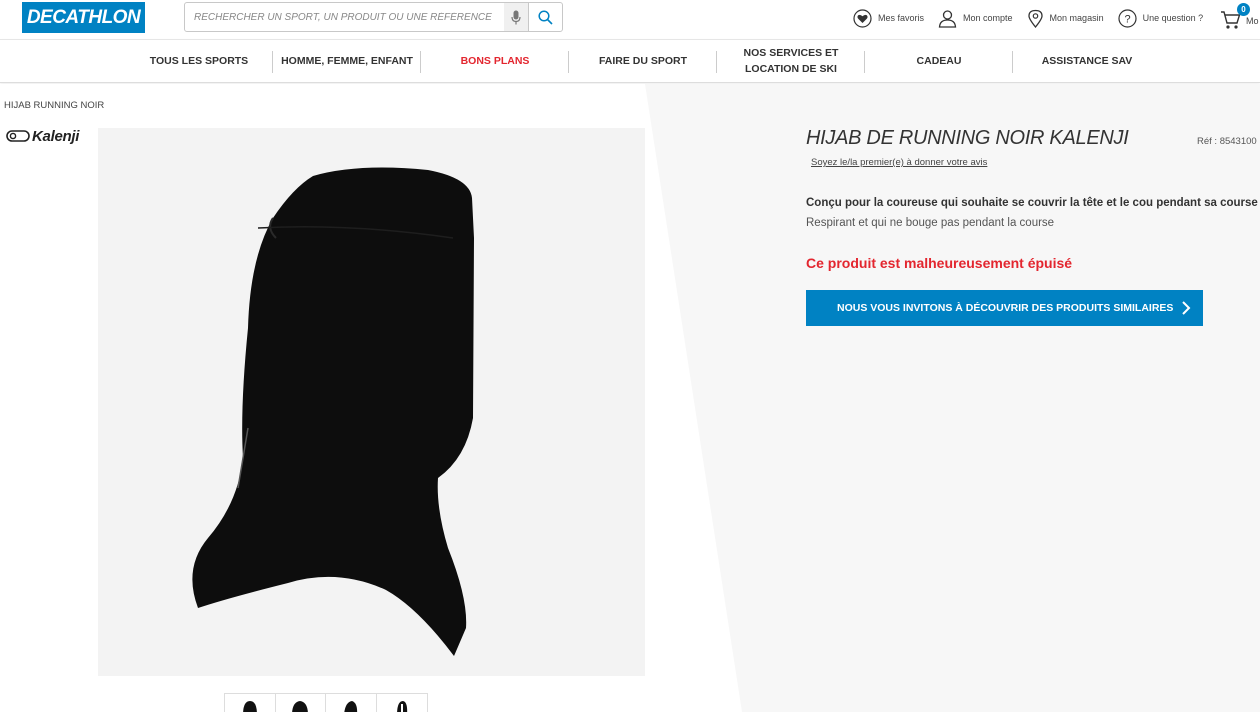  I want to click on nav-label: BONS PLANS, so click(495, 61).